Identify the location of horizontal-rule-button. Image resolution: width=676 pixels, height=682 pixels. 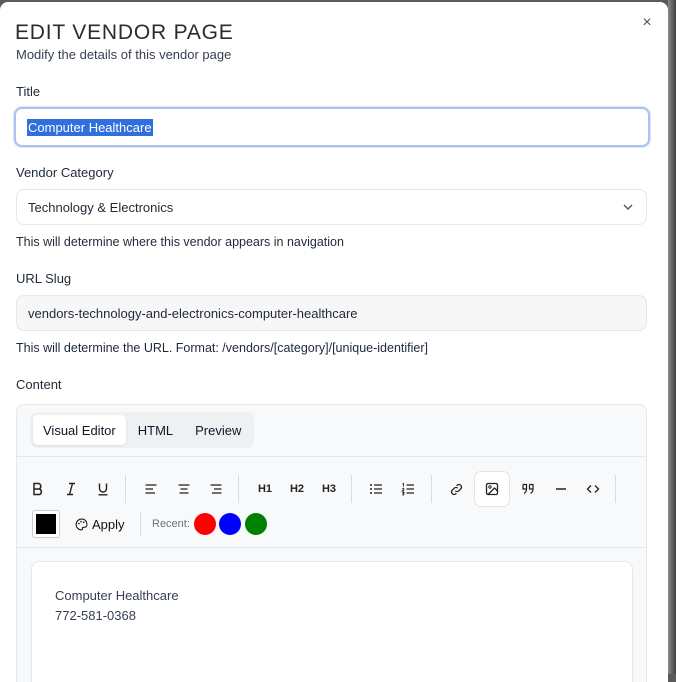
(561, 489).